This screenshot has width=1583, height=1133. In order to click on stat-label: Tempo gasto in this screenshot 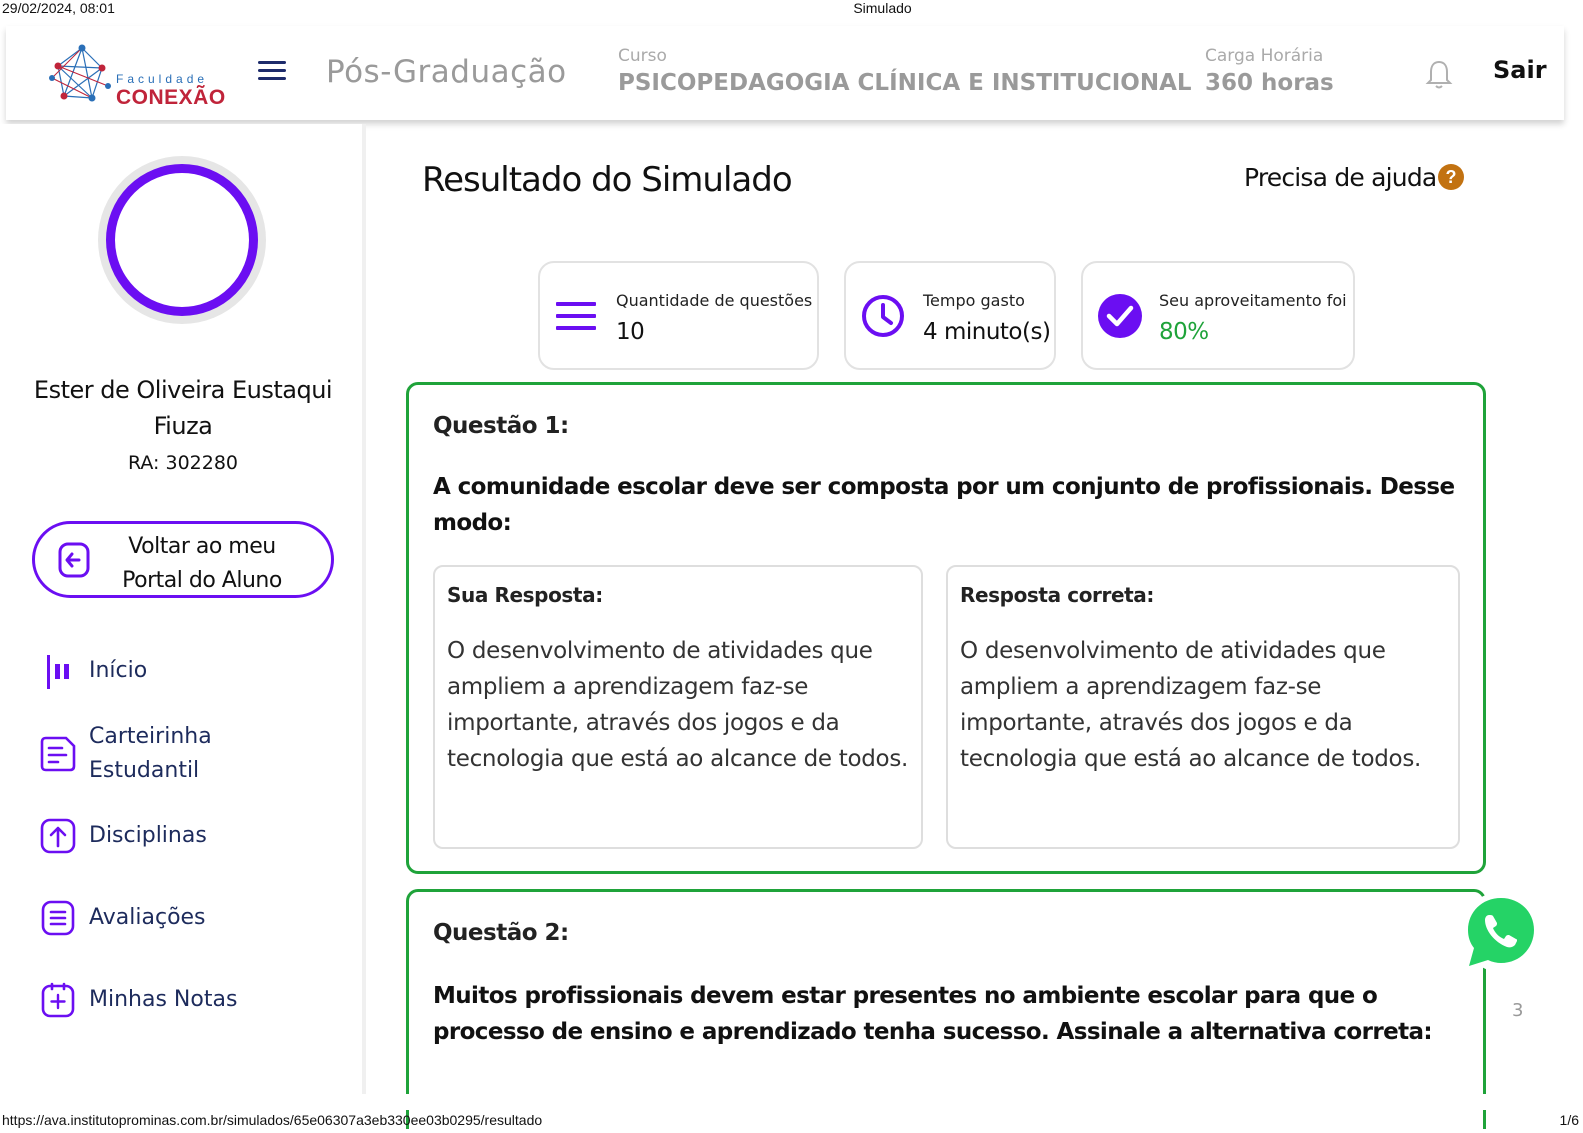, I will do `click(974, 300)`.